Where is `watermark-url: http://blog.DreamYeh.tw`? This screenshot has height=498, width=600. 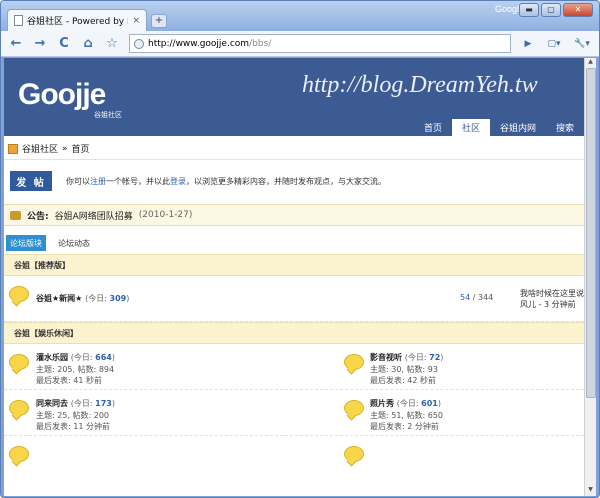
watermark-url: http://blog.DreamYeh.tw is located at coordinates (420, 85).